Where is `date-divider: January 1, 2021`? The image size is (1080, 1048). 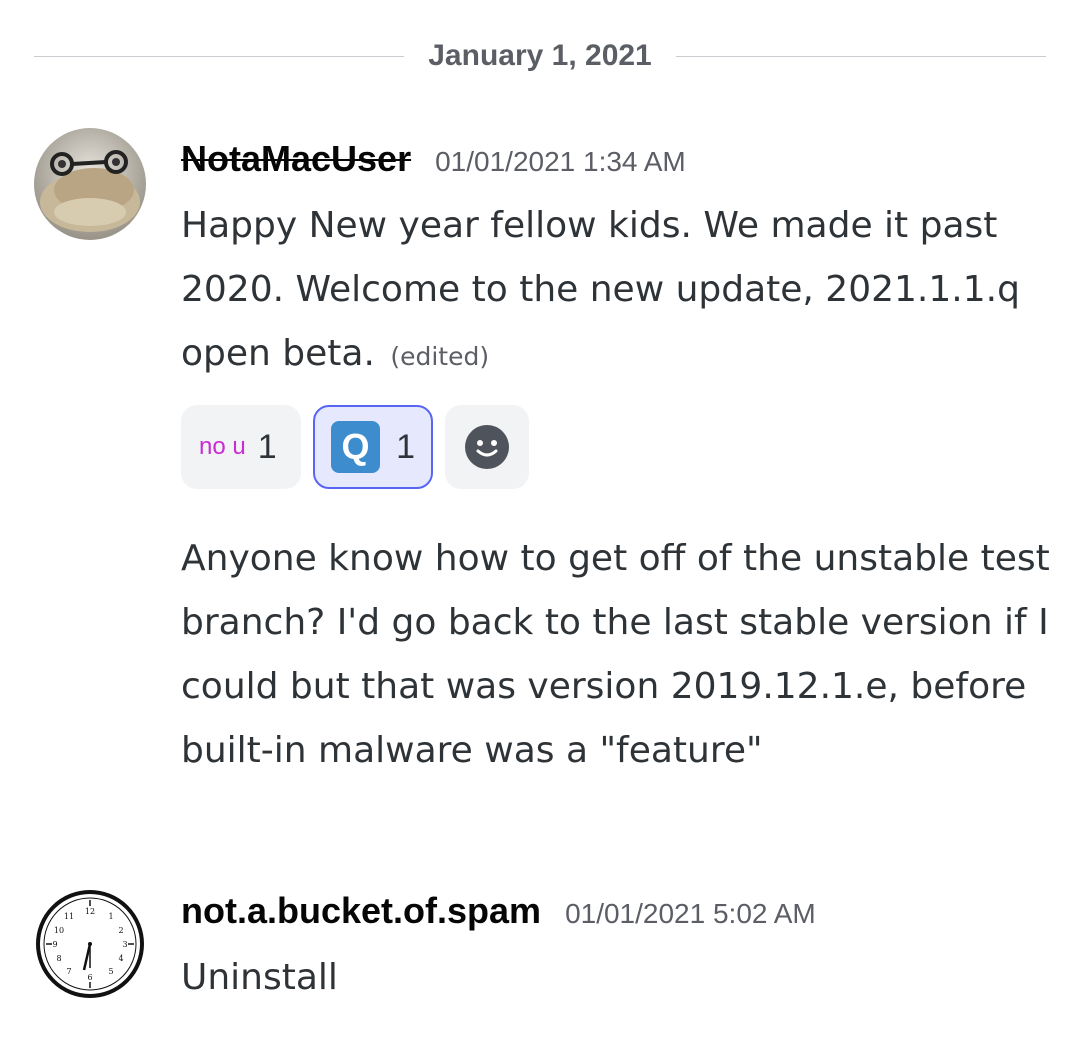
date-divider: January 1, 2021 is located at coordinates (540, 56).